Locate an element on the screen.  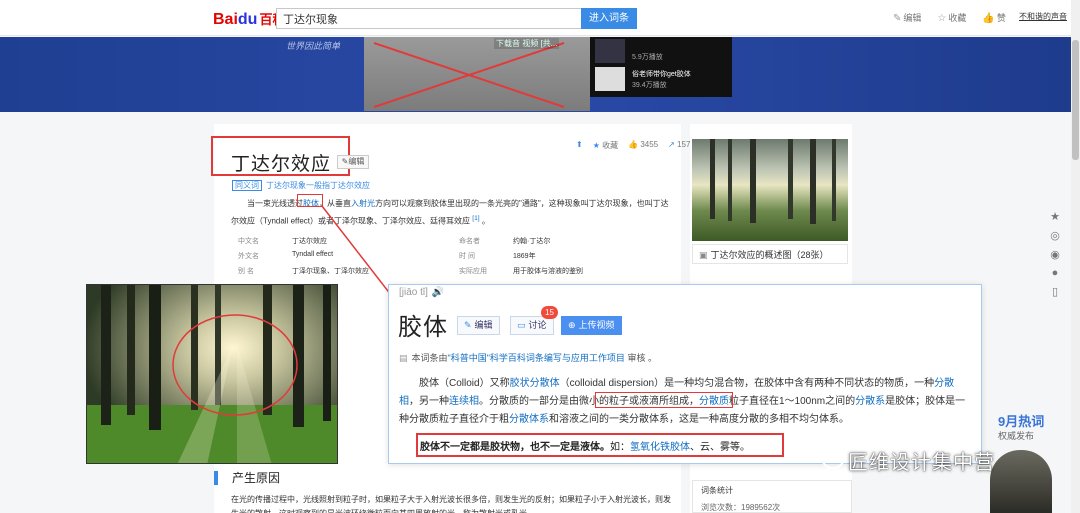
pinyin: [jiāo tǐ] 🔊 is located at coordinates (422, 292).